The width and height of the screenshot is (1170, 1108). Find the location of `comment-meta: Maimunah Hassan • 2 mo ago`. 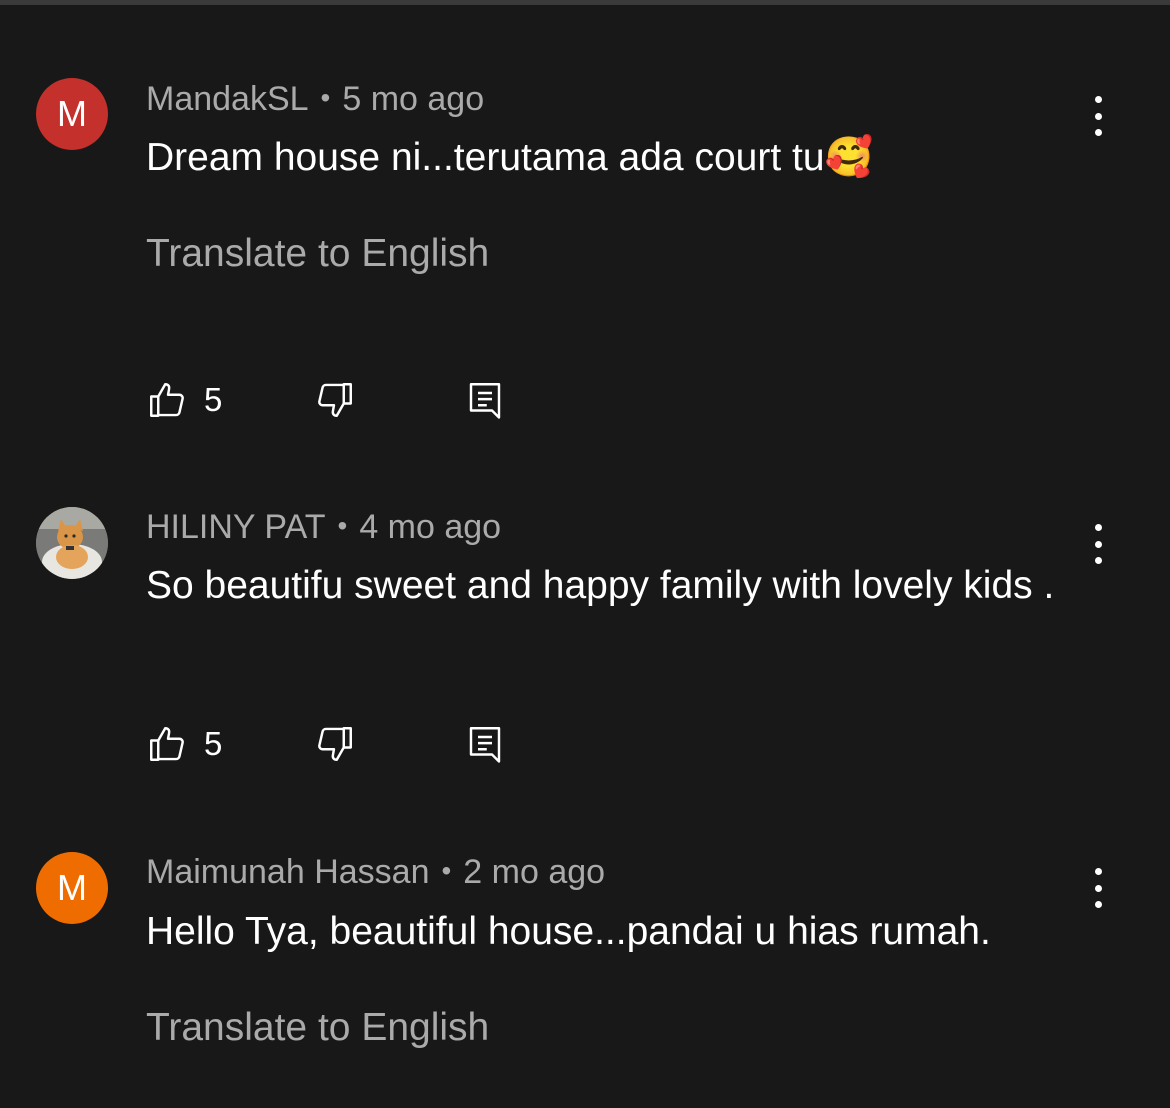

comment-meta: Maimunah Hassan • 2 mo ago is located at coordinates (375, 872).